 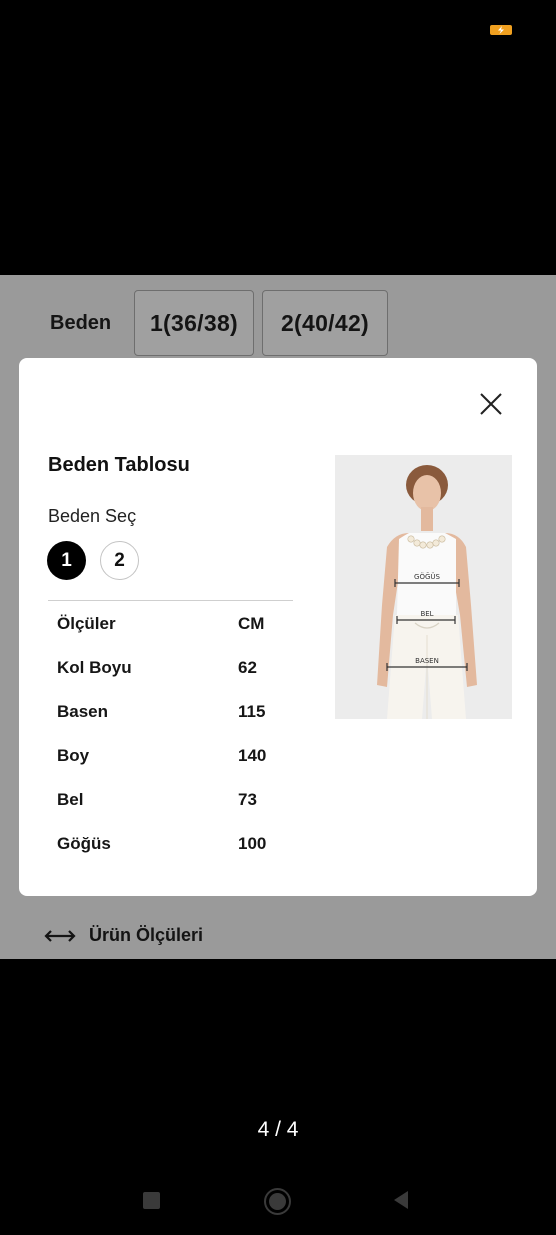 I want to click on nav-home-button, so click(x=277, y=1201).